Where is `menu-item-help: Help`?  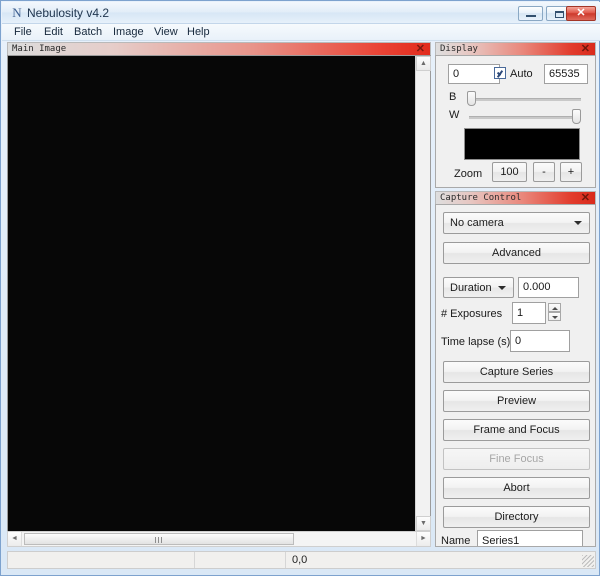
menu-item-help: Help is located at coordinates (198, 32).